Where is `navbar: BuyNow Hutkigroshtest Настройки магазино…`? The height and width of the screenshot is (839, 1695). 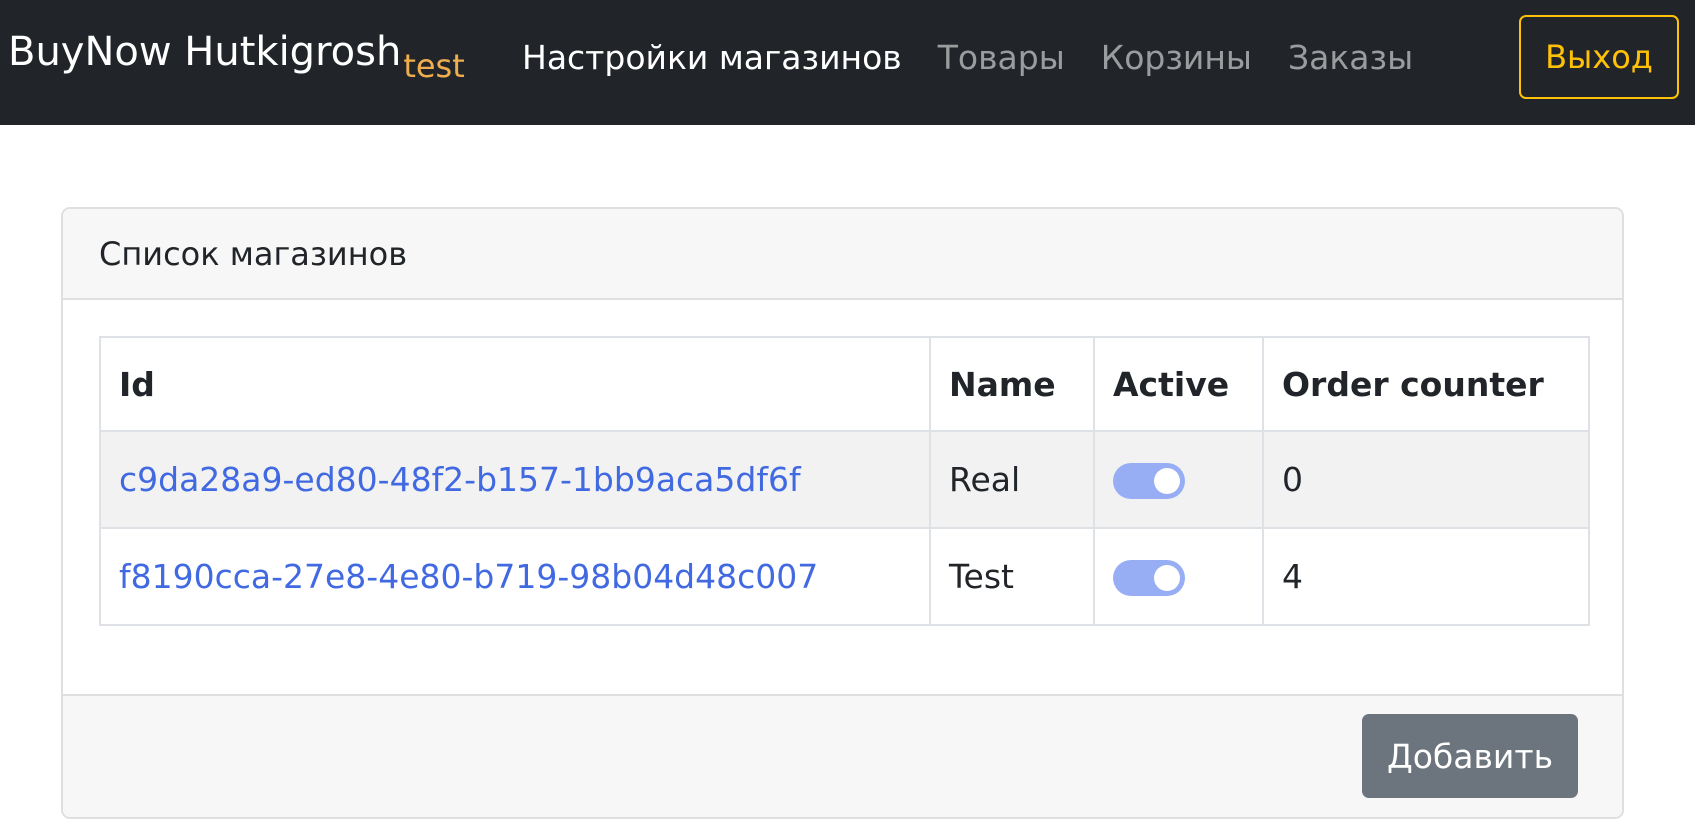 navbar: BuyNow Hutkigroshtest Настройки магазино… is located at coordinates (847, 62).